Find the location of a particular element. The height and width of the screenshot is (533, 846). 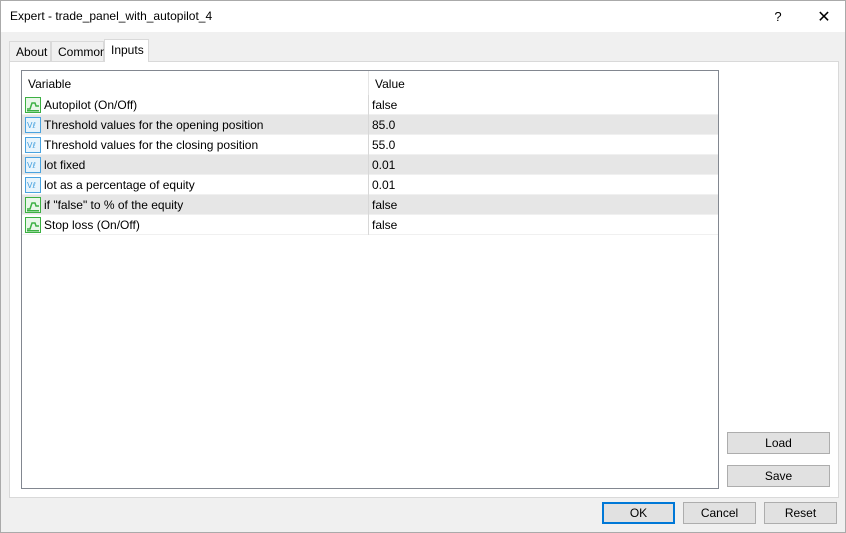

table-row: Vℓ lot as a percentage of equity 0.01 is located at coordinates (370, 185).